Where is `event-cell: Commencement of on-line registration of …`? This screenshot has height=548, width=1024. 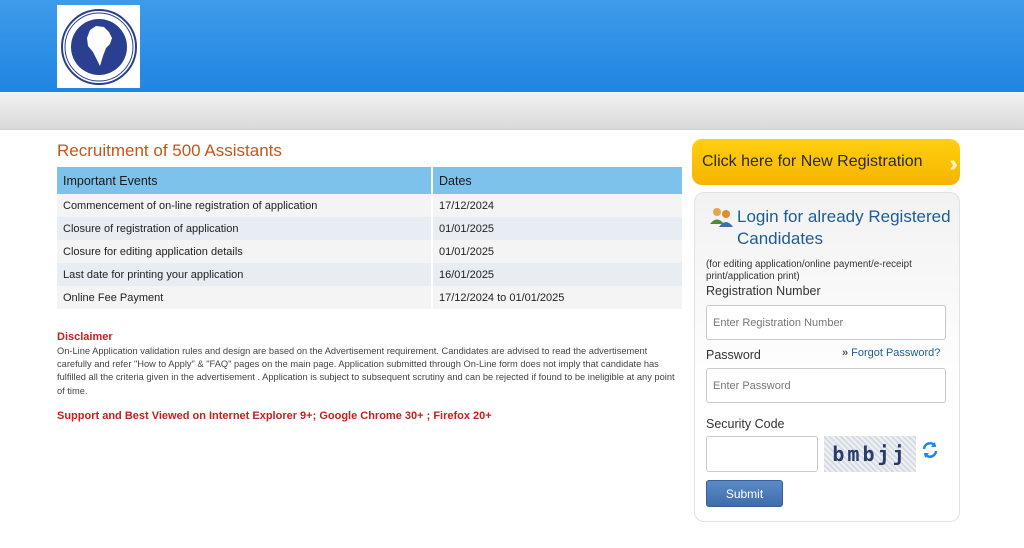
event-cell: Commencement of on-line registration of … is located at coordinates (245, 205).